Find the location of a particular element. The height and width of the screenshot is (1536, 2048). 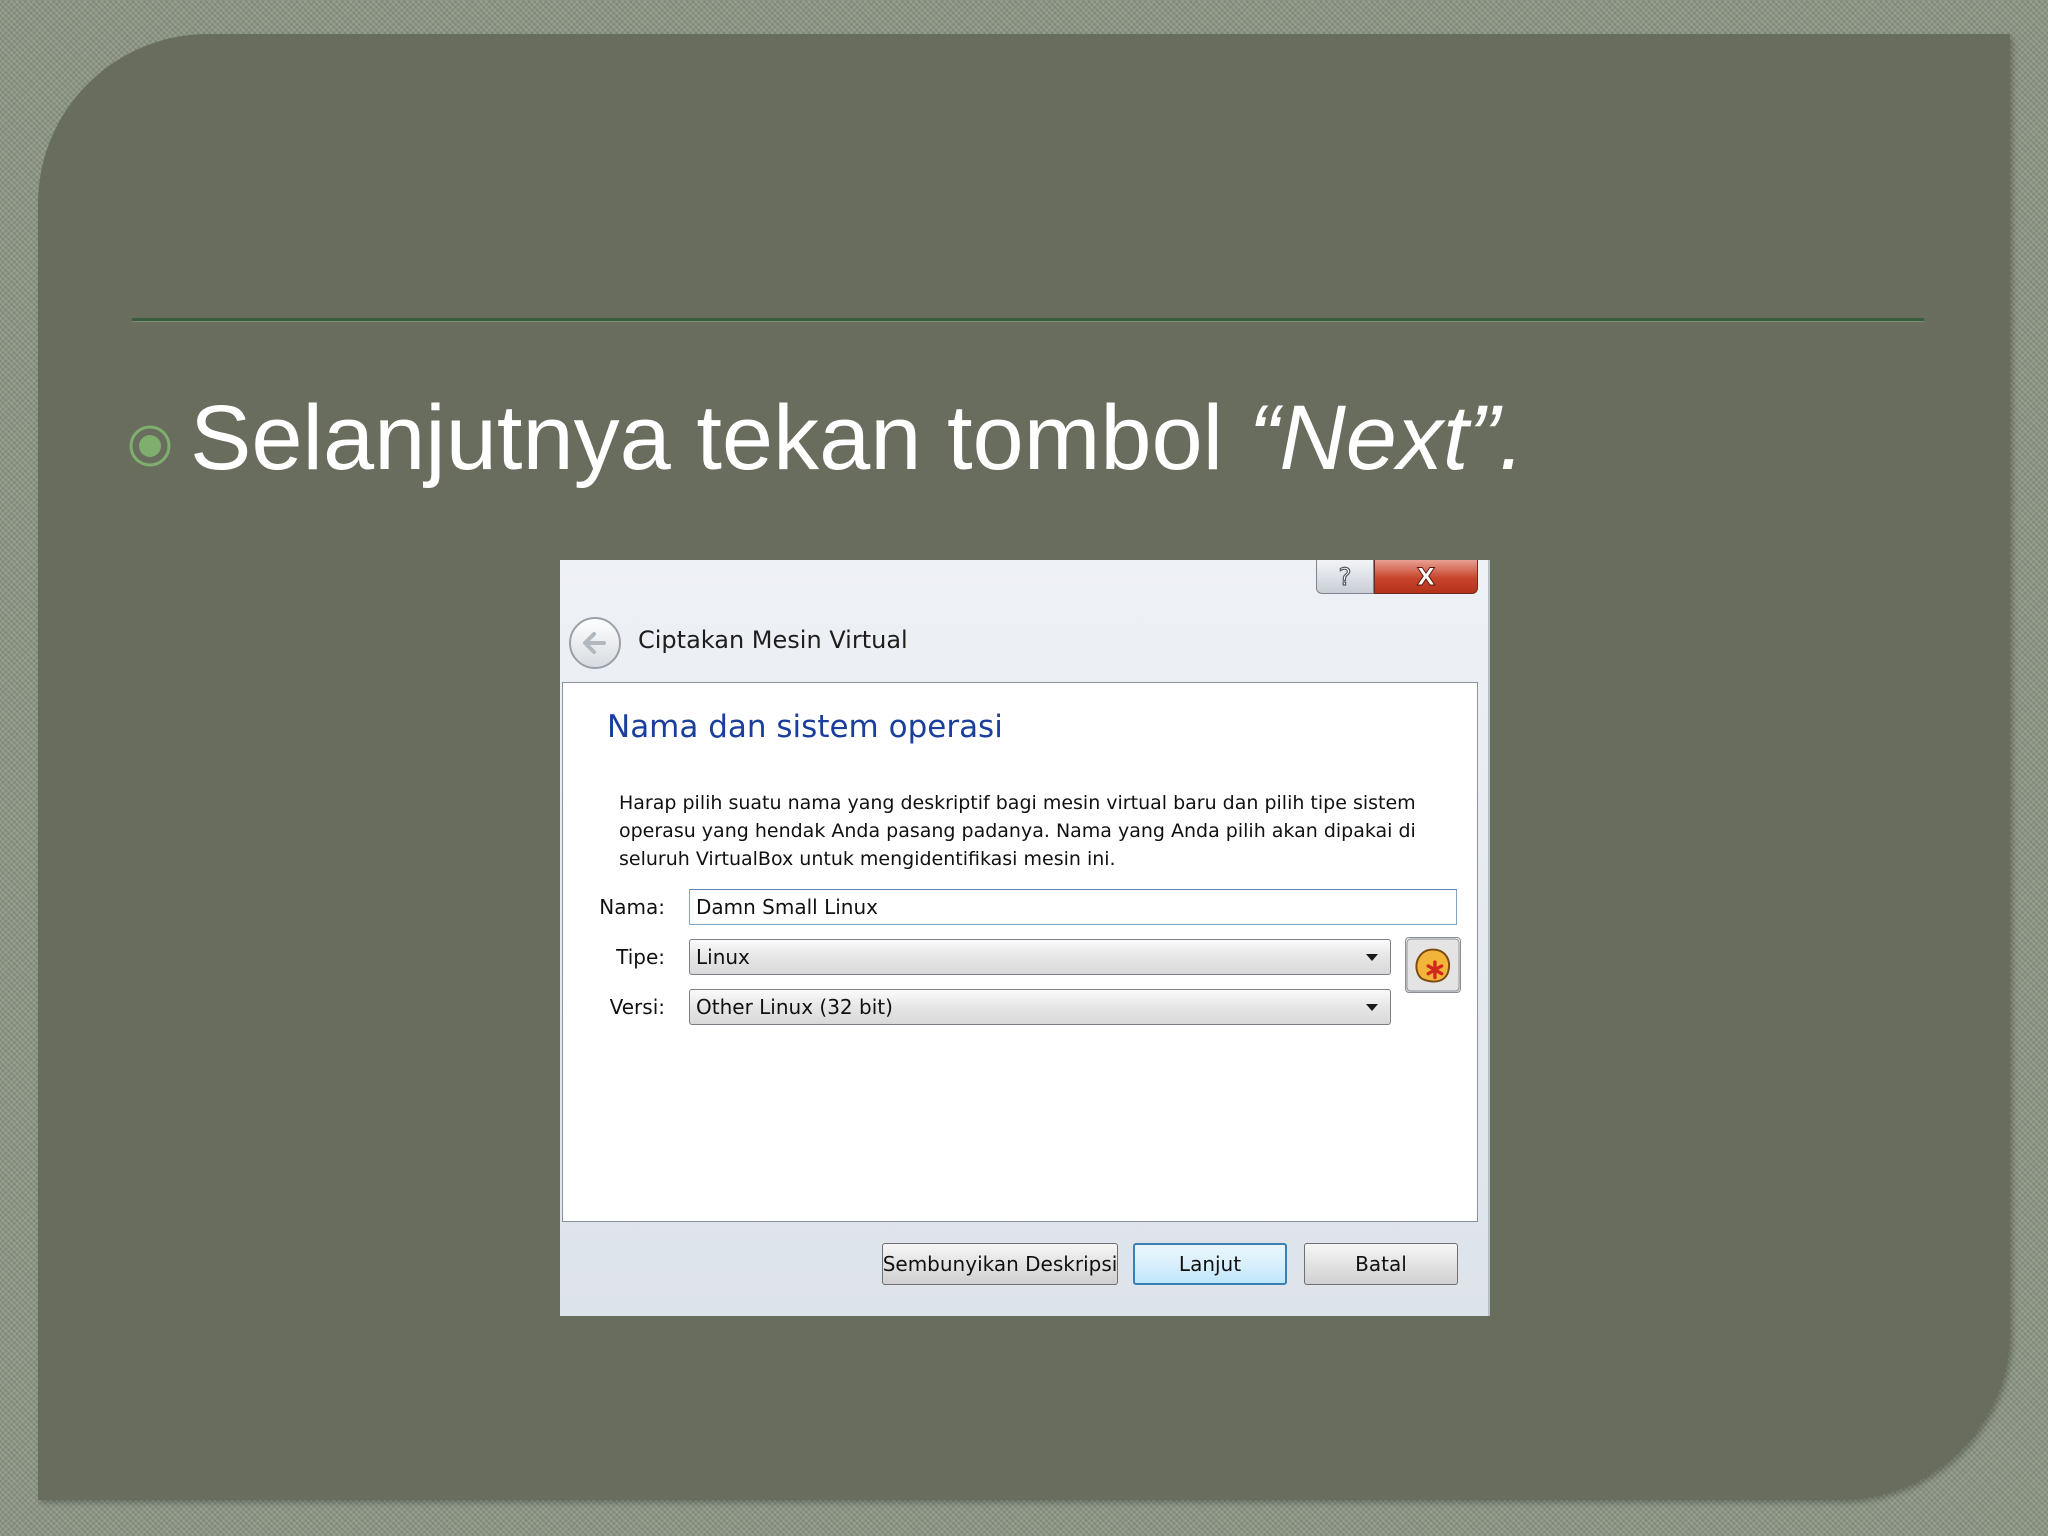

hide-description-button: Sembunyikan Deskripsi is located at coordinates (1000, 1264).